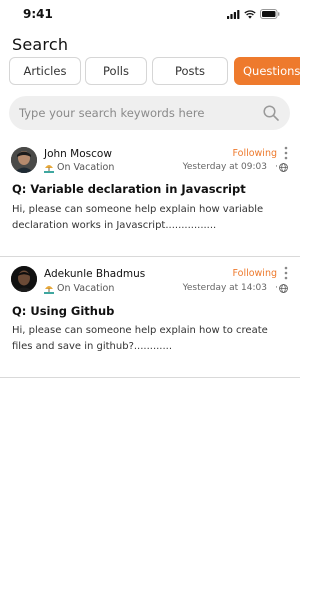 This screenshot has width=320, height=594. I want to click on page-title: Search, so click(40, 44).